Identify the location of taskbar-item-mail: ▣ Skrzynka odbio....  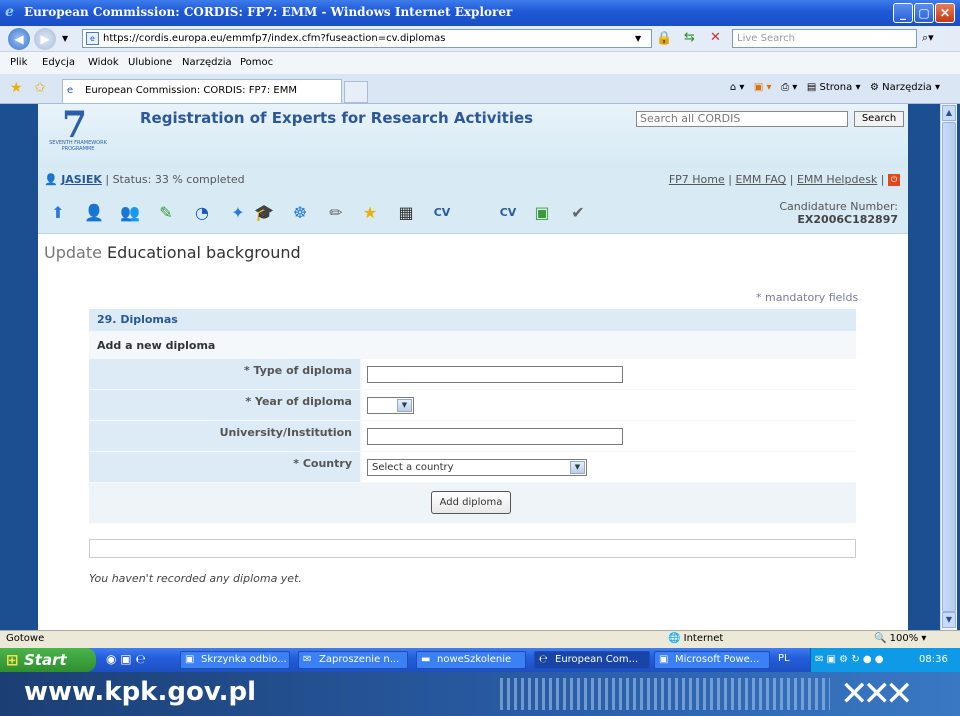
(235, 660).